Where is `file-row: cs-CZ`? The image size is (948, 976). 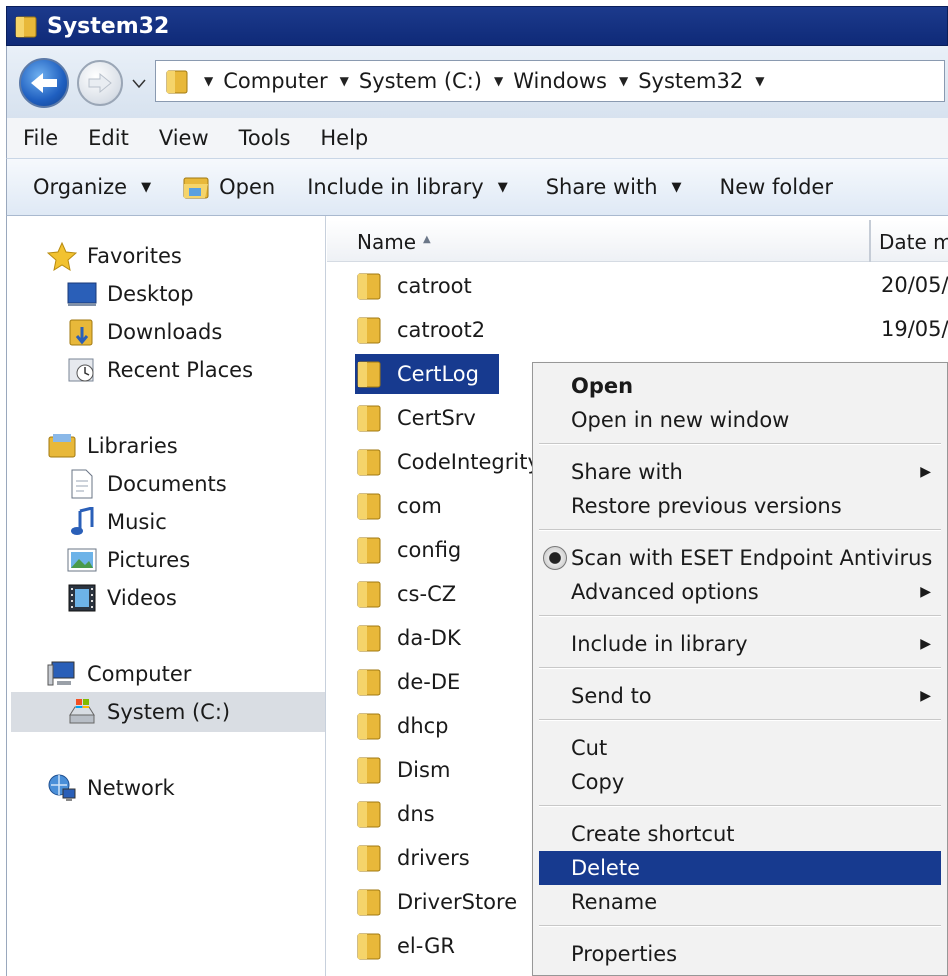
file-row: cs-CZ is located at coordinates (405, 594).